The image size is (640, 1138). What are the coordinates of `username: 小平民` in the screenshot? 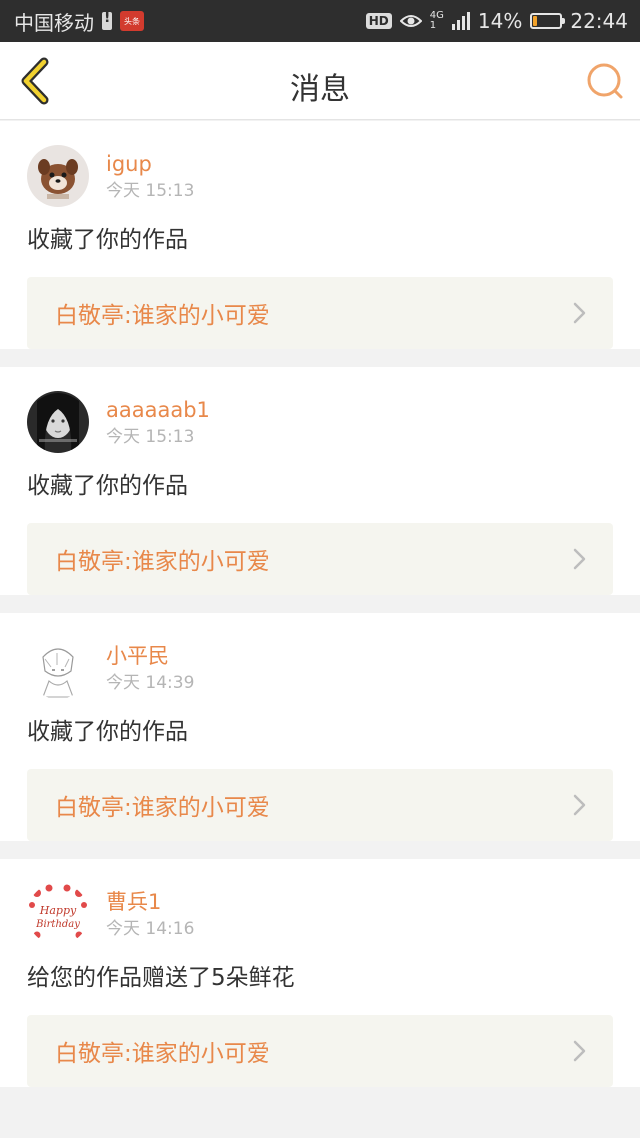 It's located at (150, 656).